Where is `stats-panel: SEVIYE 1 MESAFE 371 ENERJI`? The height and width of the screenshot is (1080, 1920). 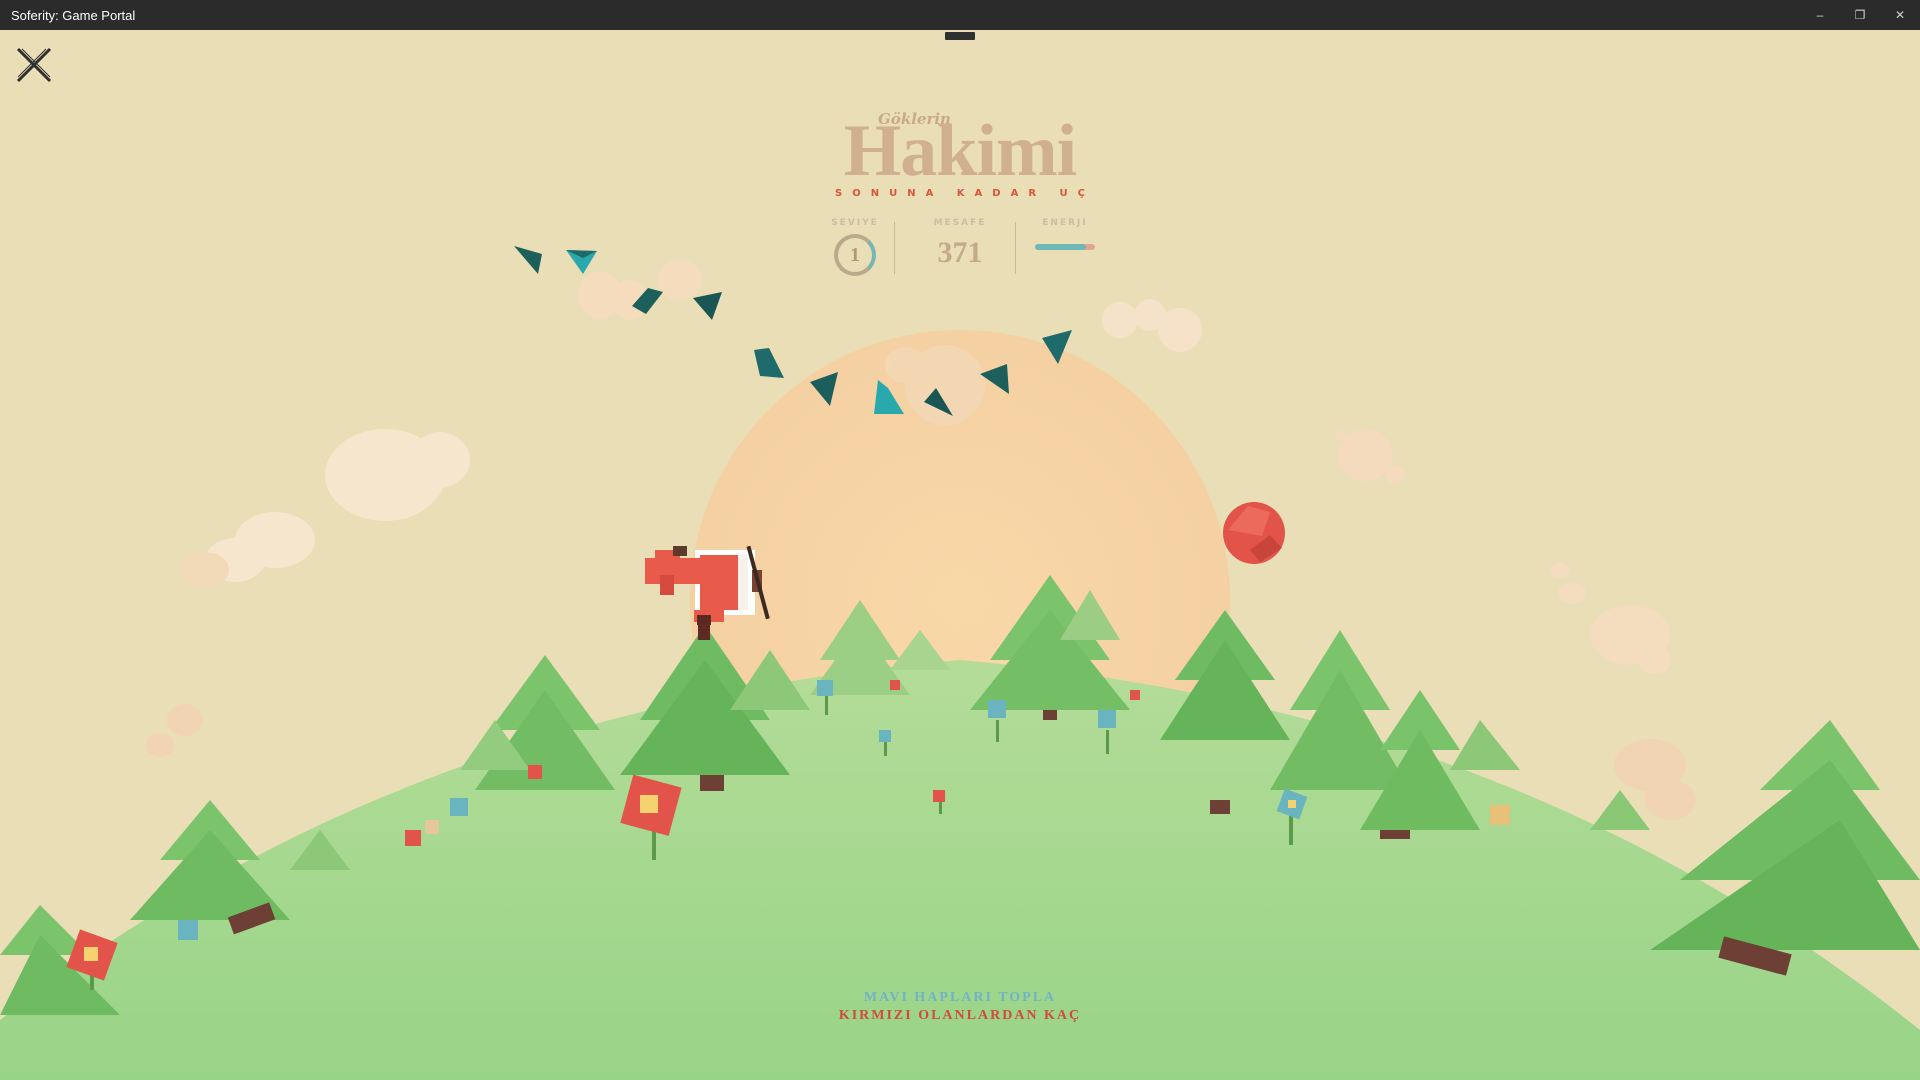
stats-panel: SEVIYE 1 MESAFE 371 ENERJI is located at coordinates (960, 263).